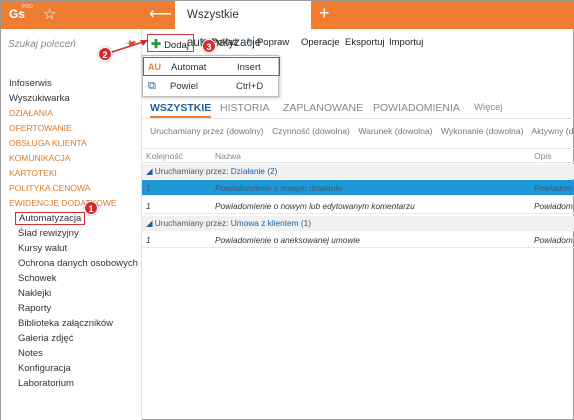 Image resolution: width=574 pixels, height=420 pixels. I want to click on table-row: 1 Powiadomienie o nowym działaniu Powiadom, so click(358, 188).